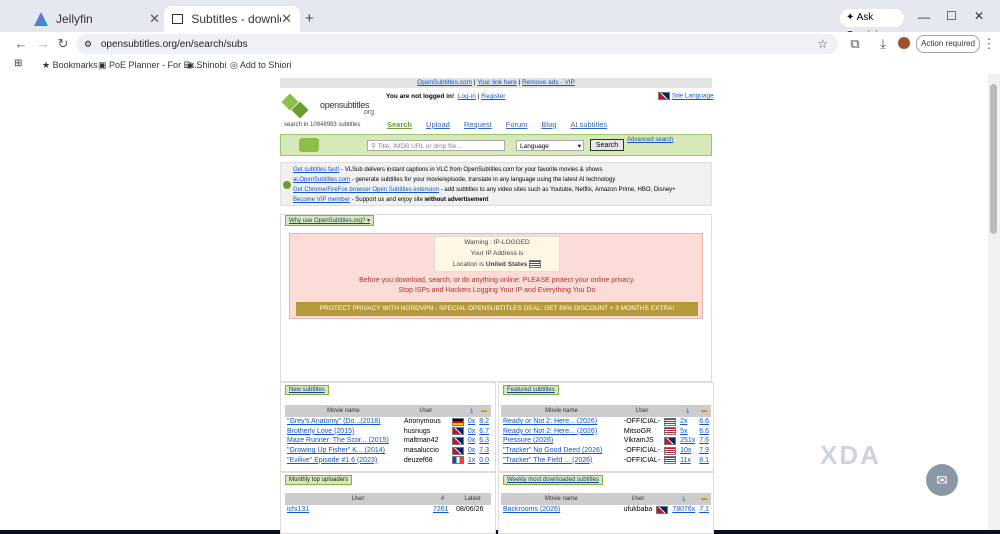 The image size is (1000, 534). What do you see at coordinates (484, 432) in the screenshot?
I see `rating-cell: 6.7` at bounding box center [484, 432].